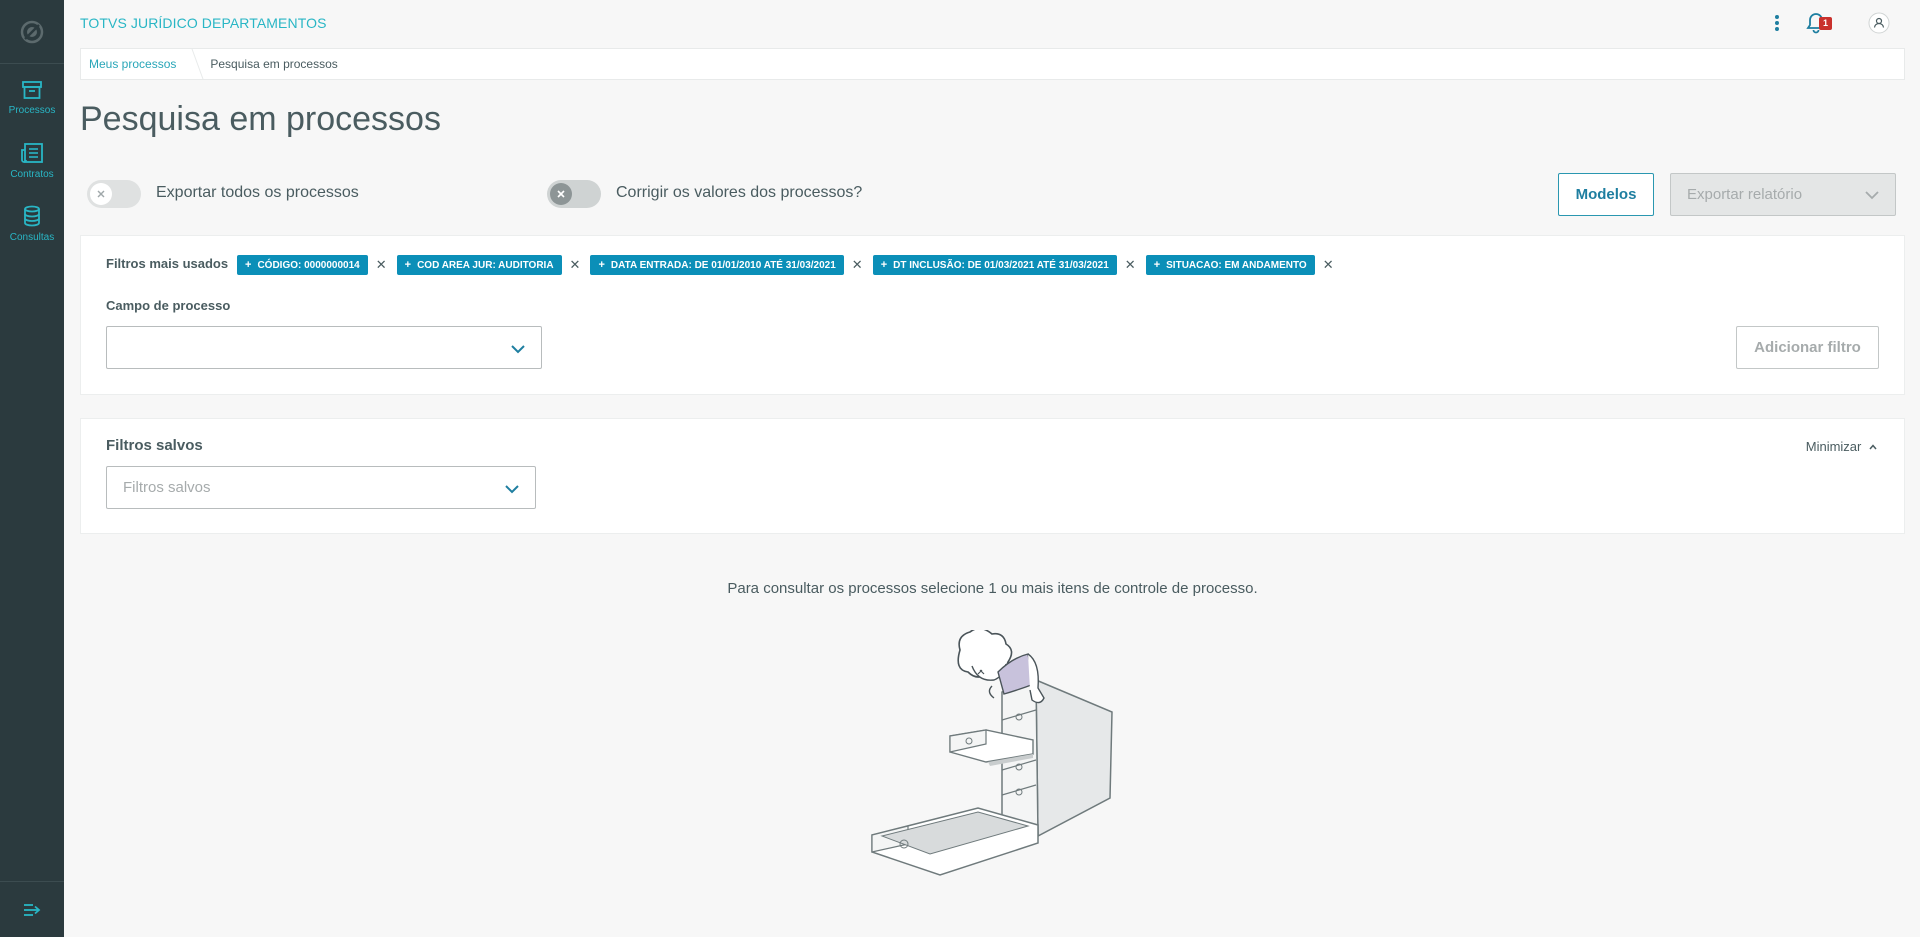  I want to click on sidebar-item-label: Consultas, so click(32, 237).